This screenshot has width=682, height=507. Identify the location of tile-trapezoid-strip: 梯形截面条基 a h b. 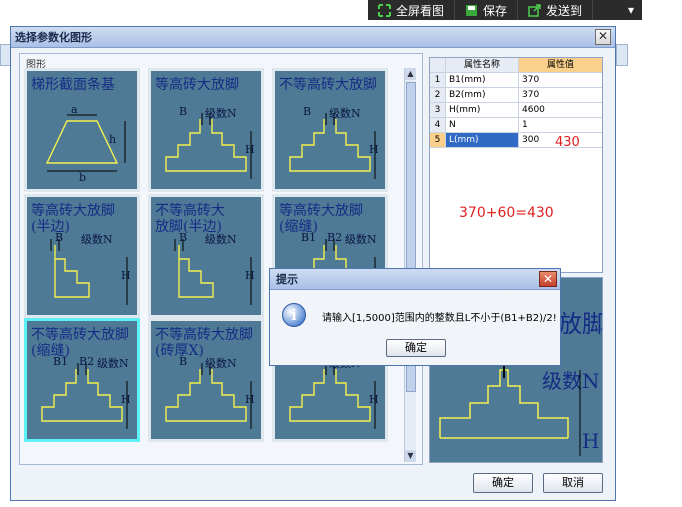
(82, 130).